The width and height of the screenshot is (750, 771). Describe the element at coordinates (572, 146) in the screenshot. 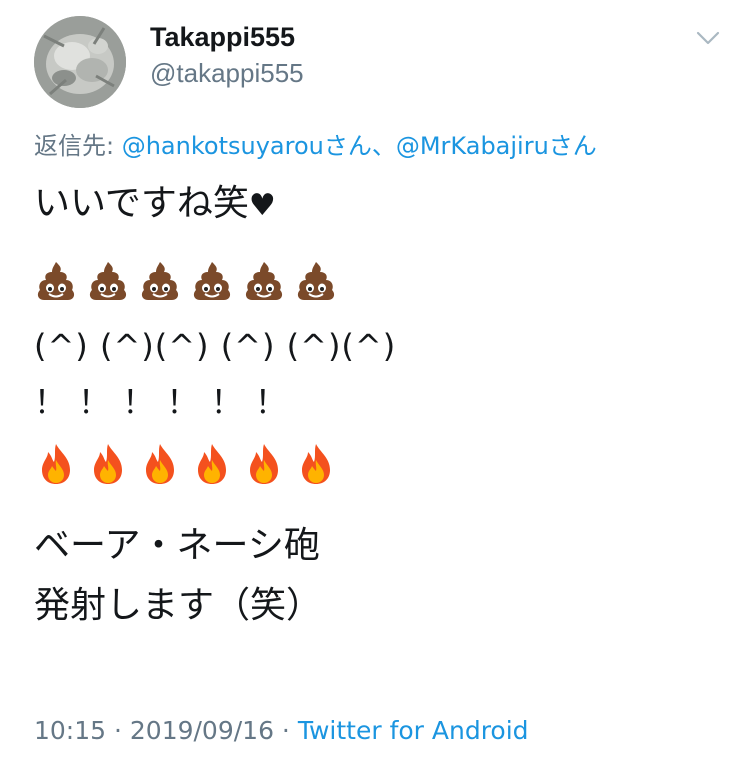

I see `mention-suffix: さん` at that location.